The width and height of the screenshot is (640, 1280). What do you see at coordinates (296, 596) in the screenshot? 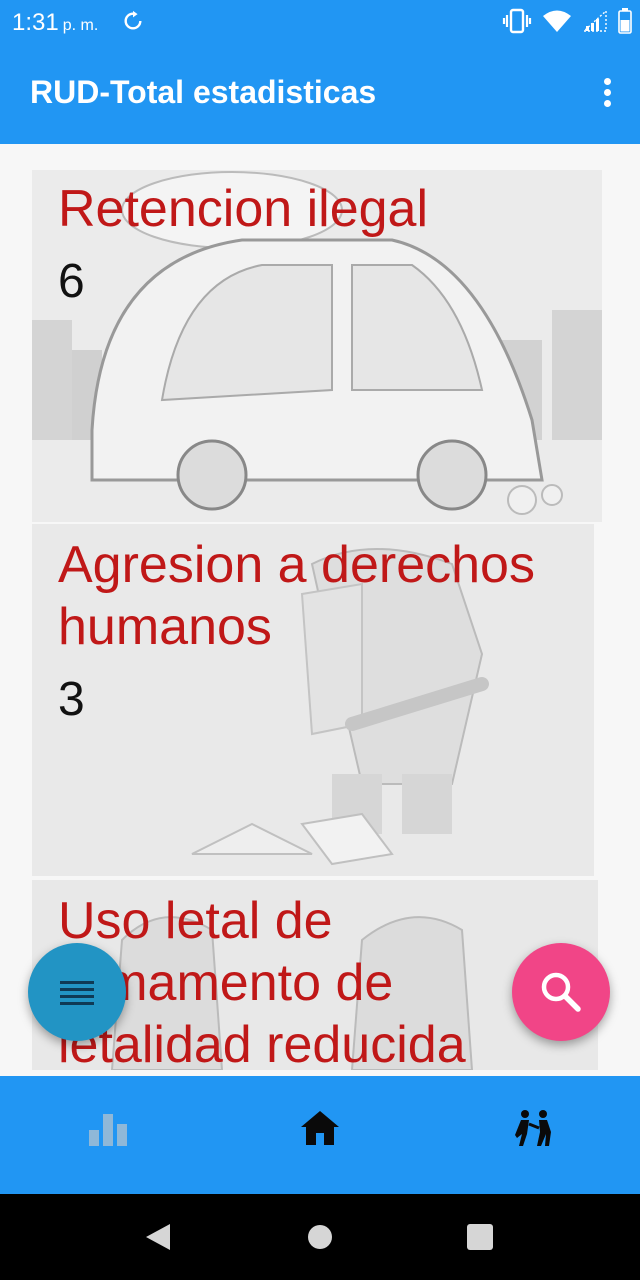
I see `stat-card-title: Agresion a derechos humanos` at bounding box center [296, 596].